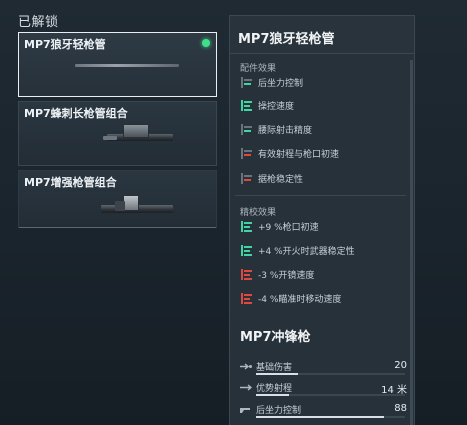  I want to click on attachment-name: MP7增强枪管组合, so click(70, 182).